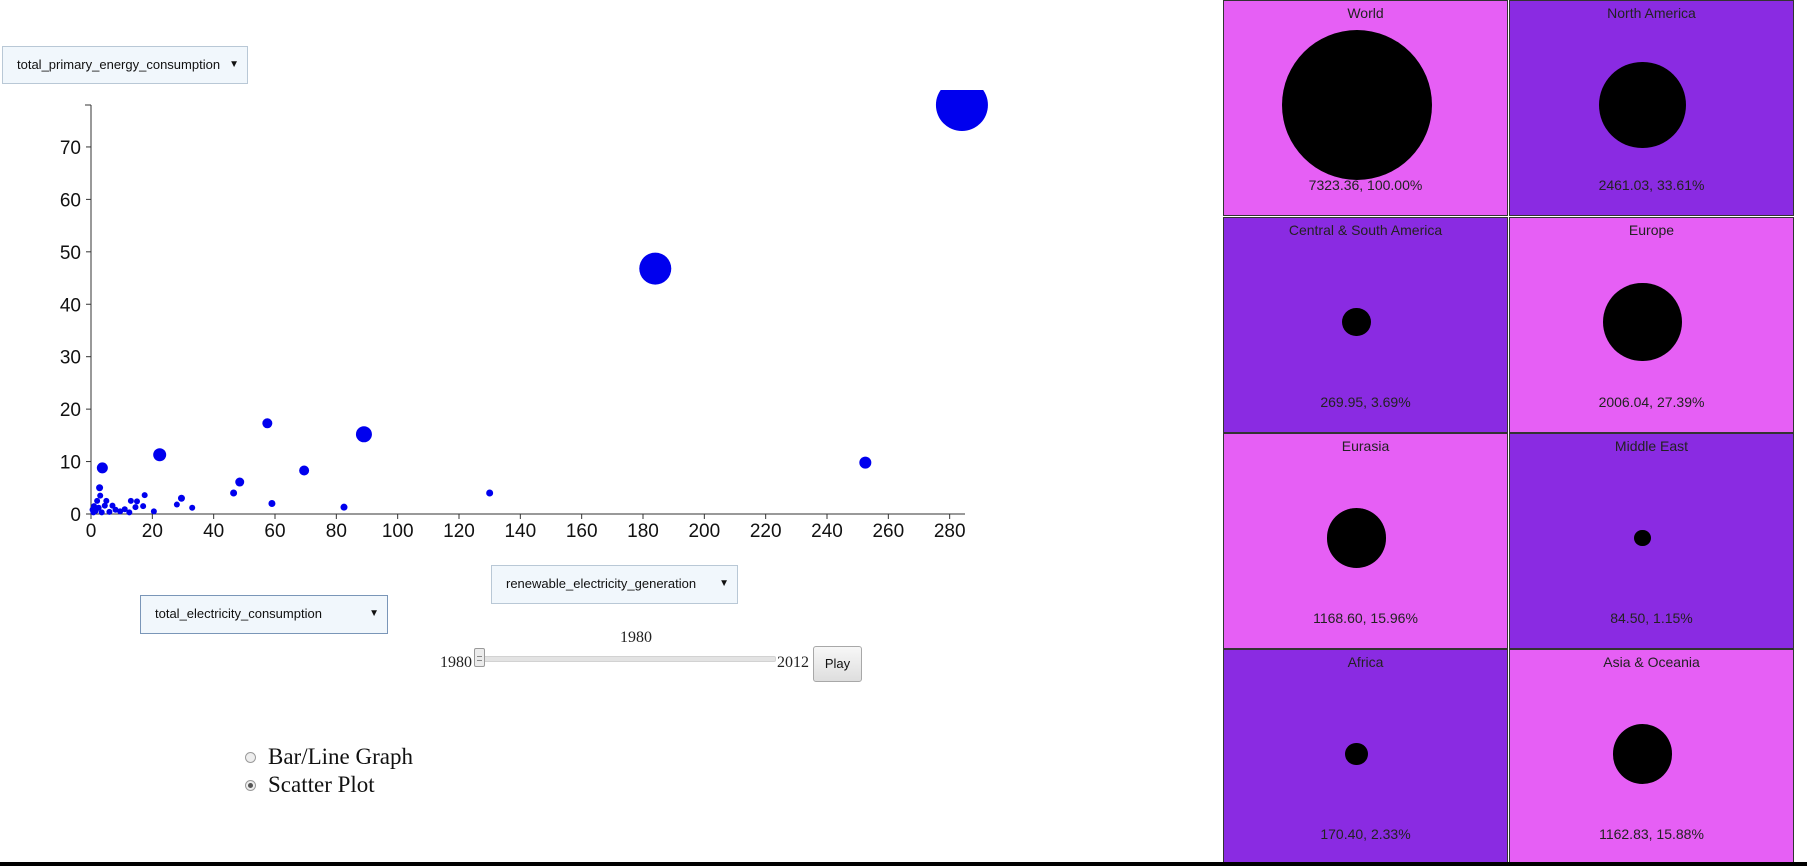  I want to click on x-tick-label: 180, so click(643, 531).